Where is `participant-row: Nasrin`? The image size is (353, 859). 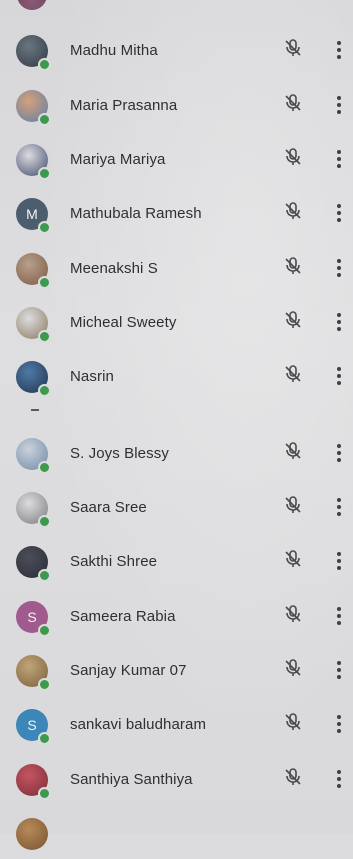 participant-row: Nasrin is located at coordinates (176, 375).